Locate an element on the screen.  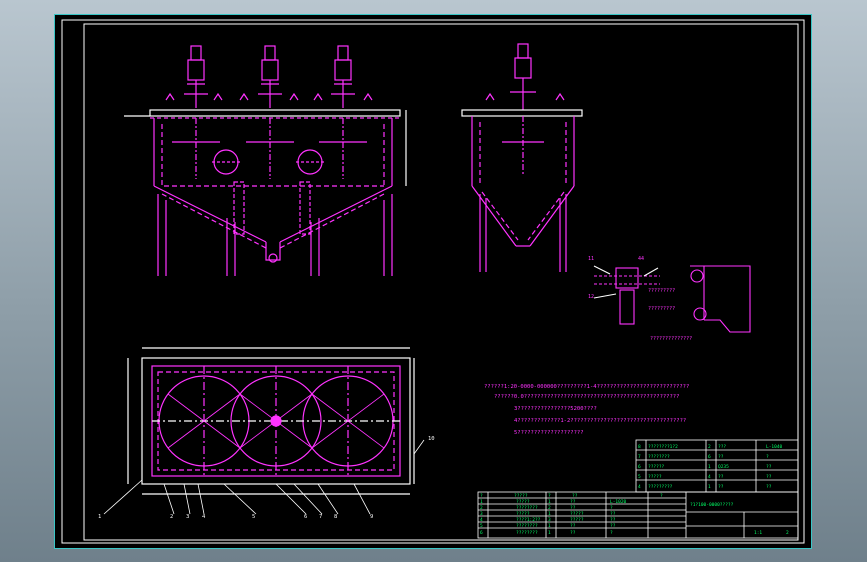
drawing-text: 8 is located at coordinates (639, 447).